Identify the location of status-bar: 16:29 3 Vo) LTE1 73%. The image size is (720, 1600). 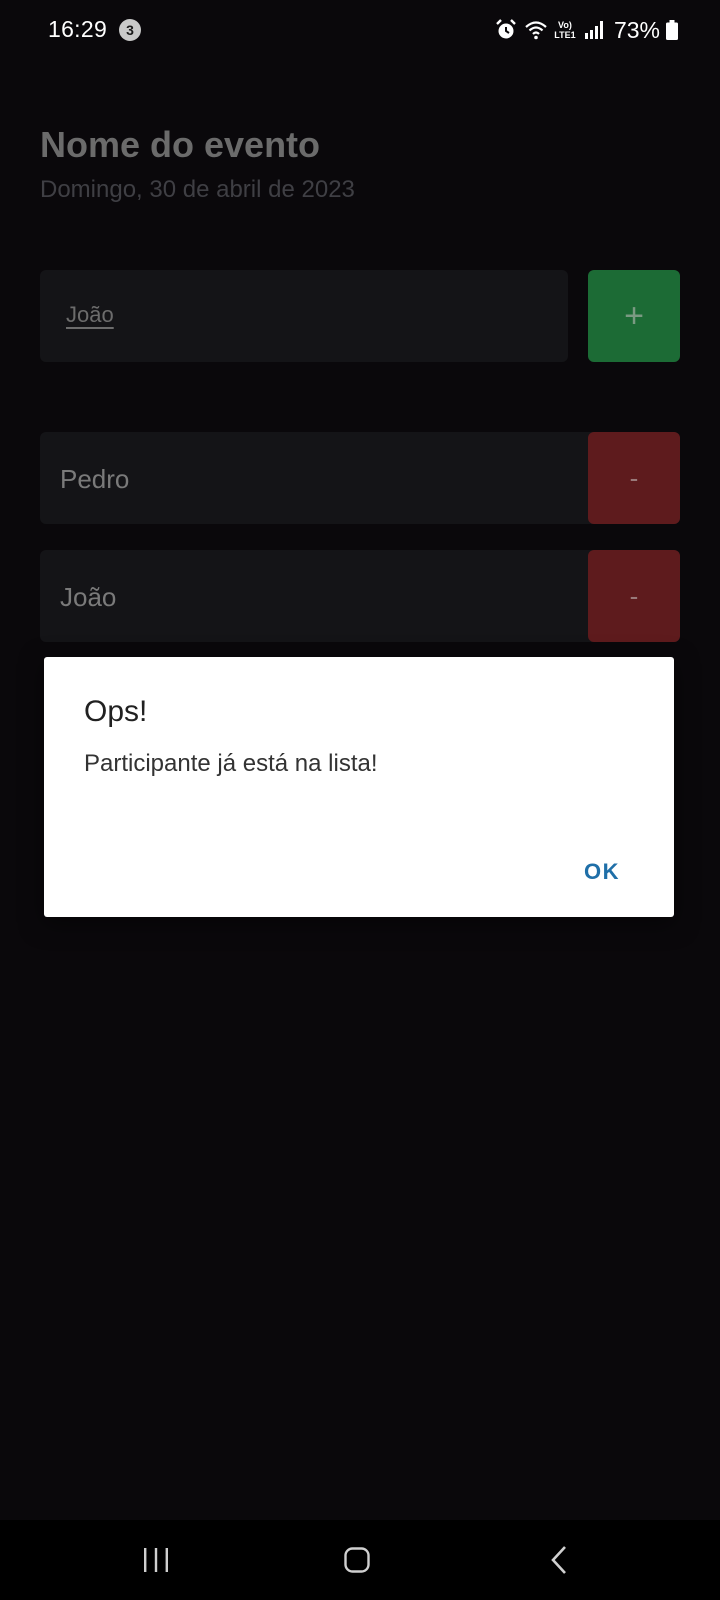
(360, 30).